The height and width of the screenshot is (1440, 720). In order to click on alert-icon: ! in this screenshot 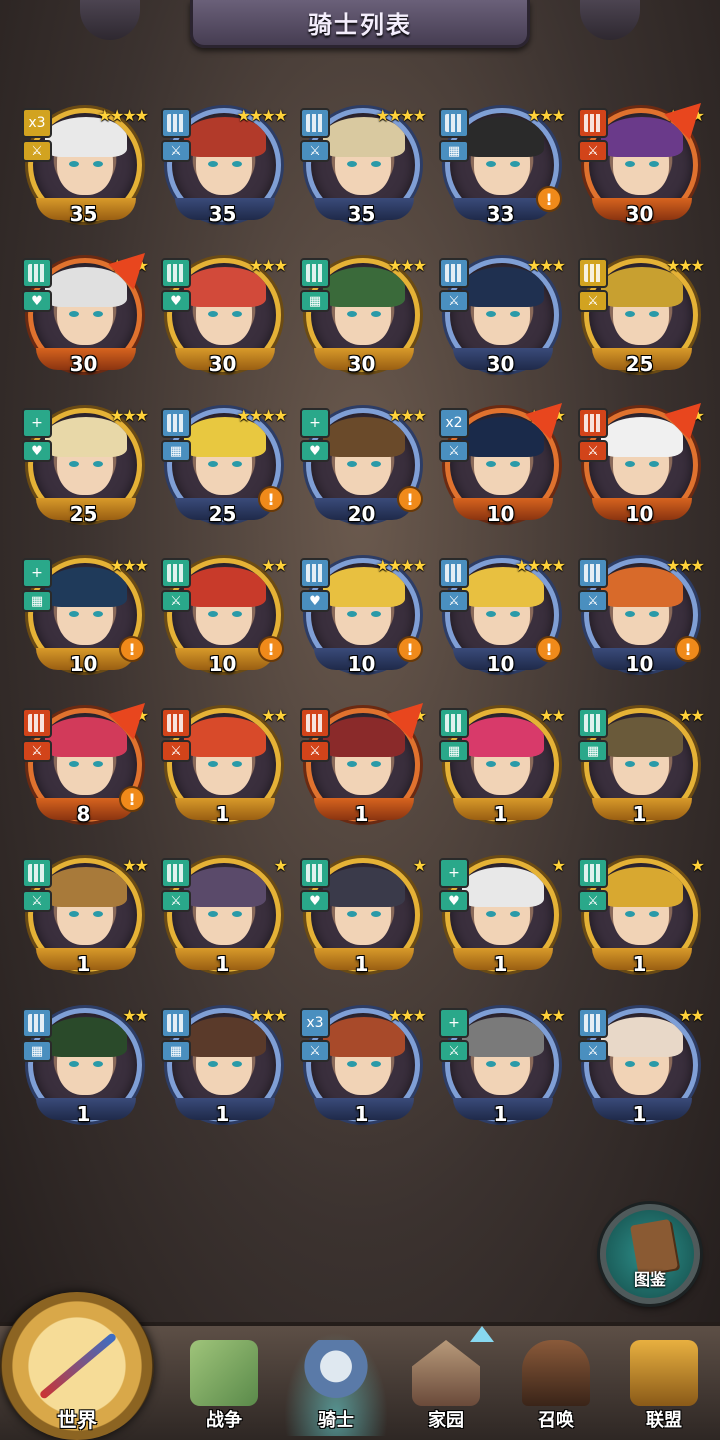, I will do `click(271, 649)`.